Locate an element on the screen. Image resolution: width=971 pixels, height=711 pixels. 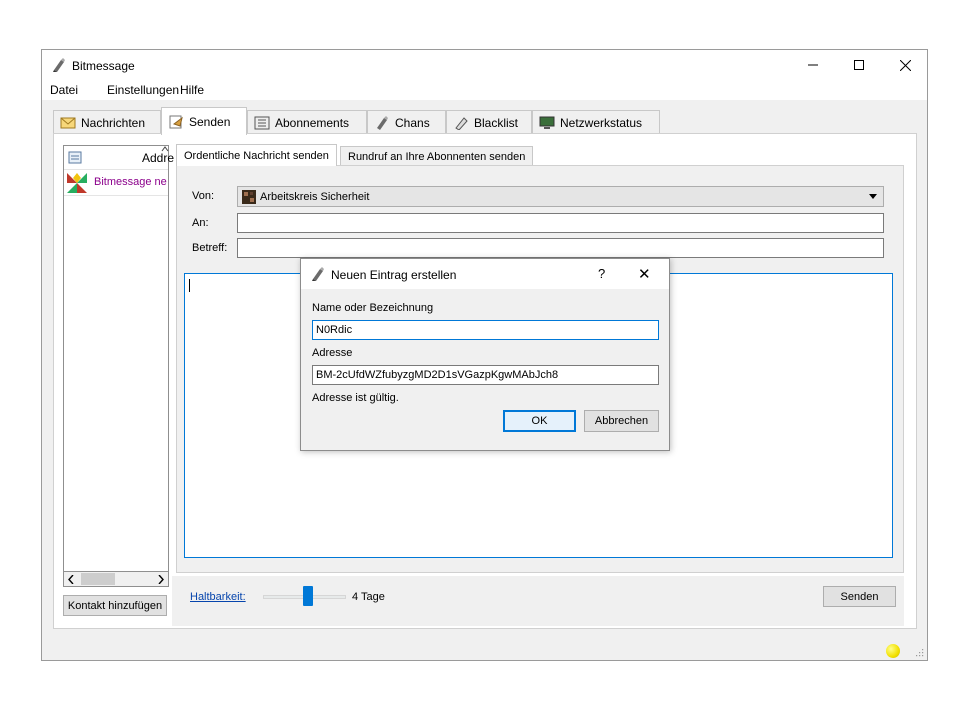
ttl-slider-thumb is located at coordinates (308, 596).